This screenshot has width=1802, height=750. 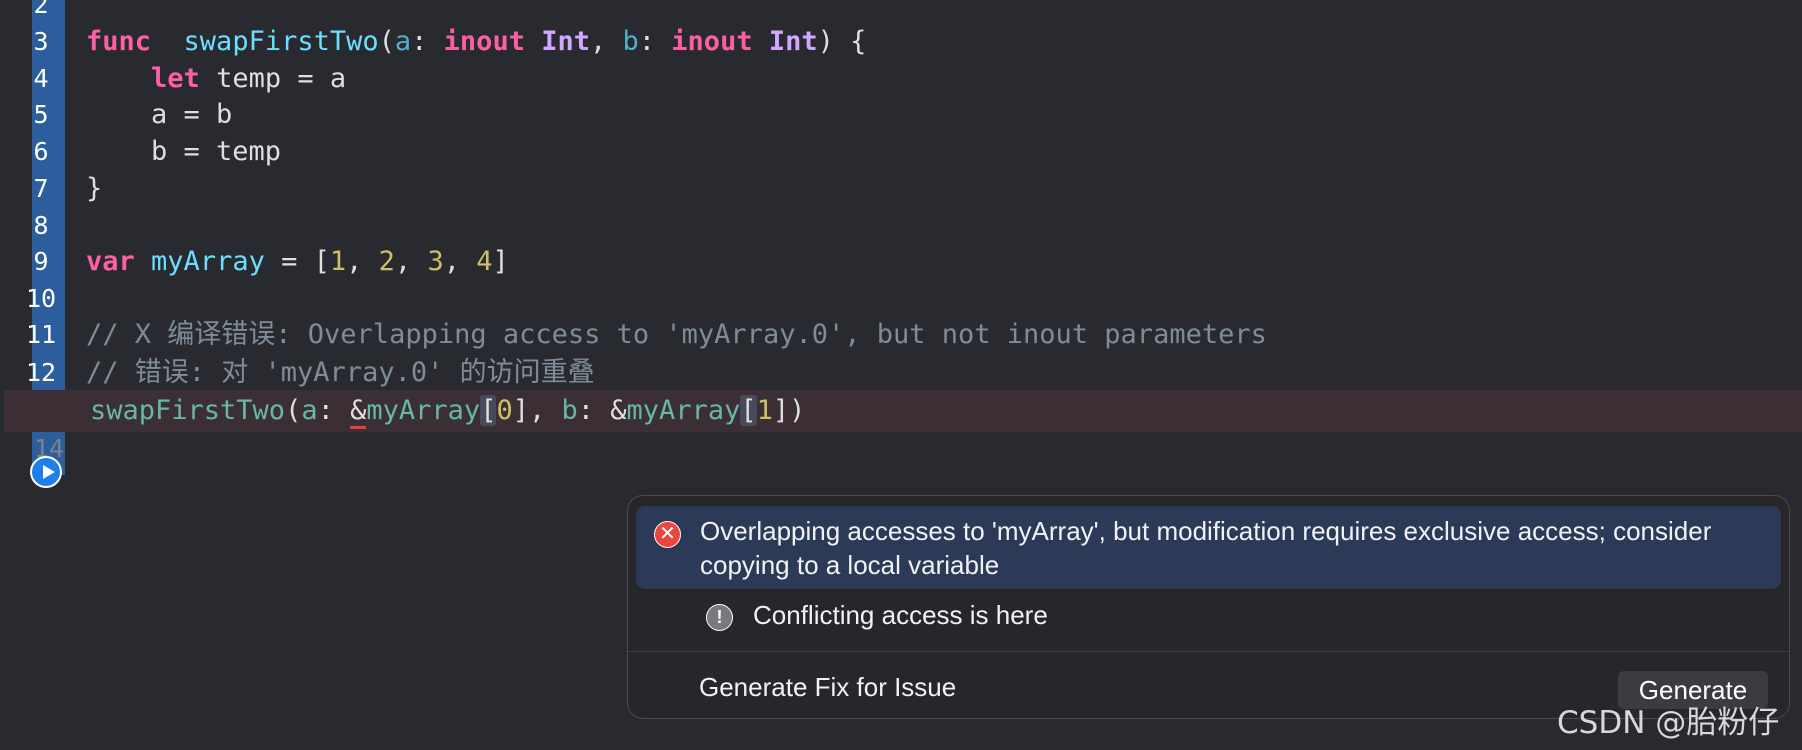 I want to click on error-icon: ✕, so click(x=667, y=534).